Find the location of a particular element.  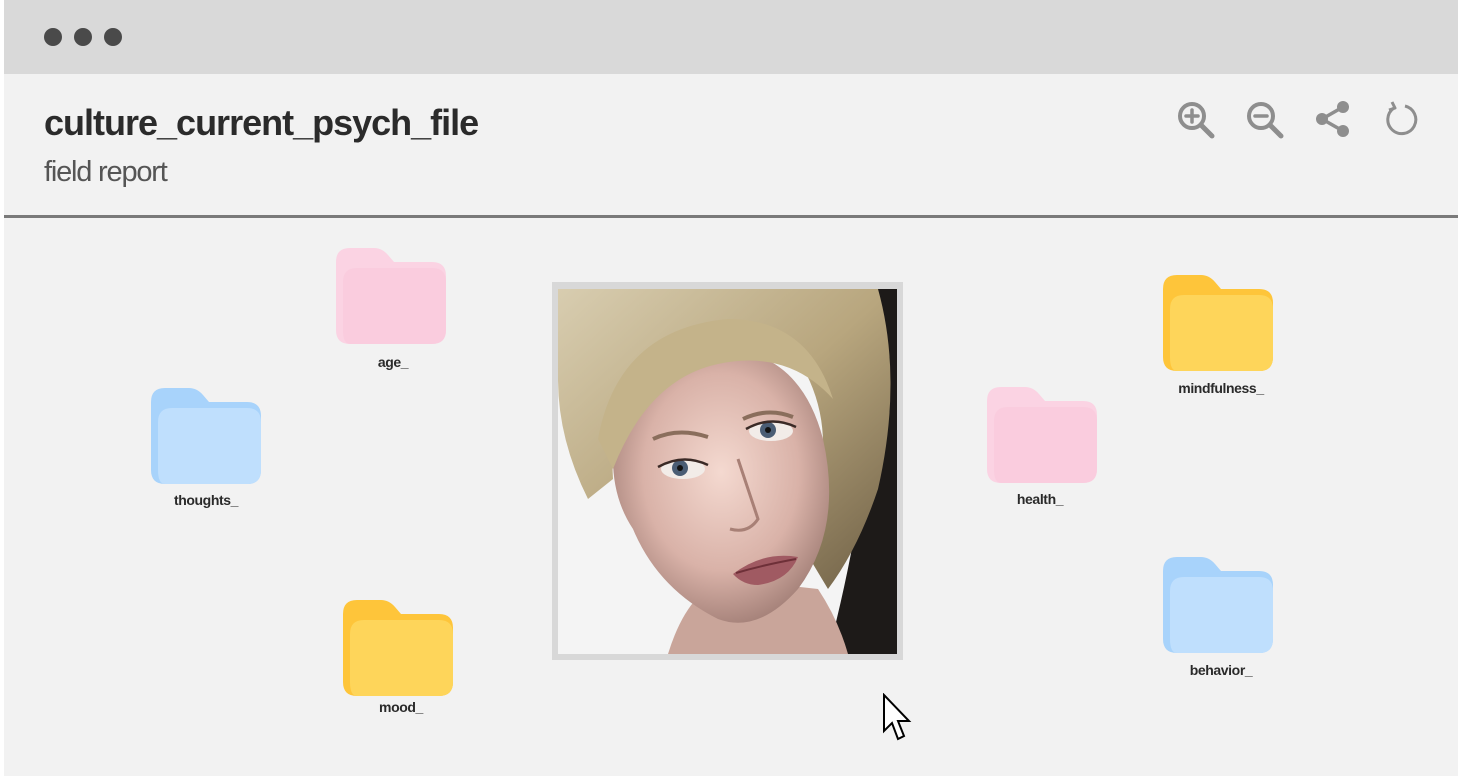

page-title: culture_current_psych_file is located at coordinates (261, 122).